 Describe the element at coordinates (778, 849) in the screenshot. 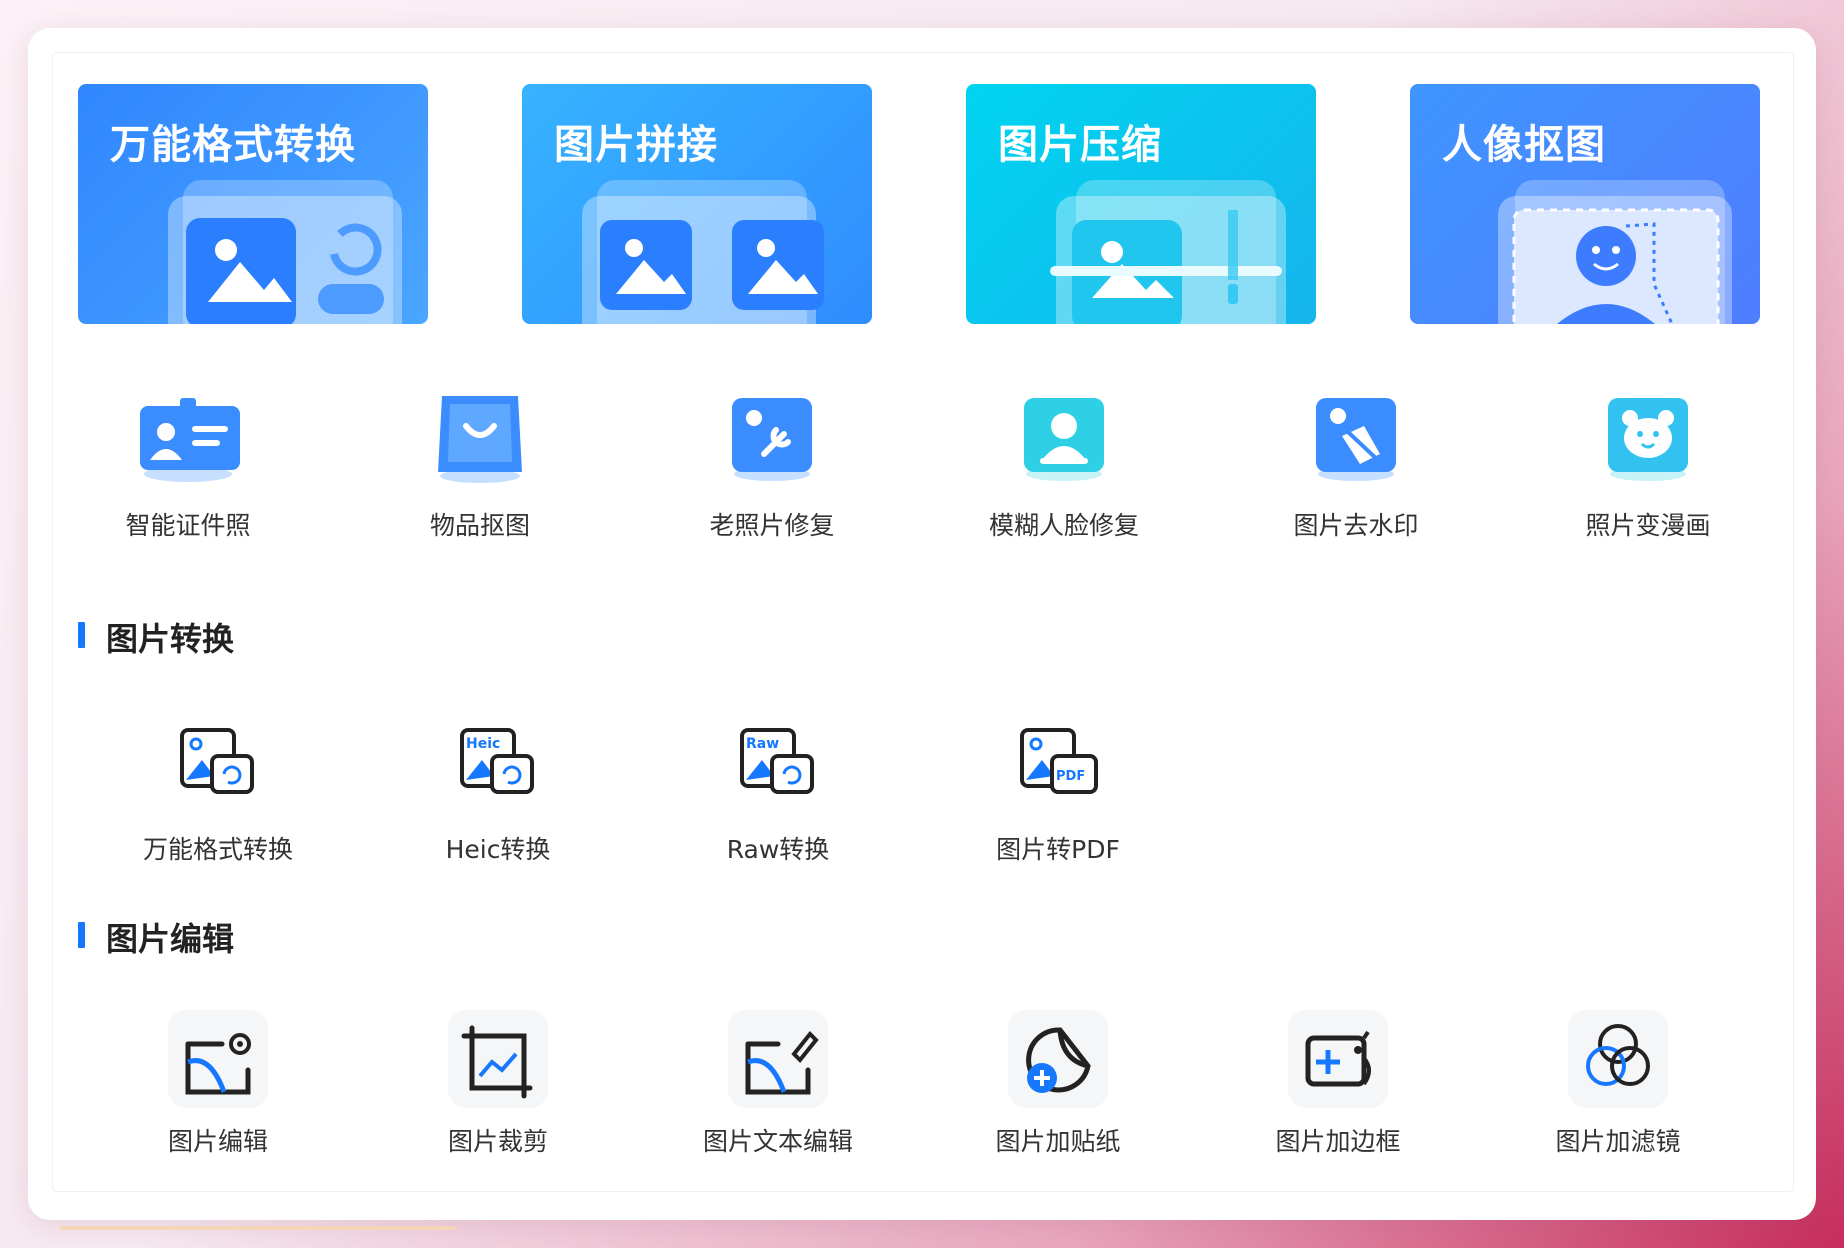

I see `tool-label: Raw转换` at that location.